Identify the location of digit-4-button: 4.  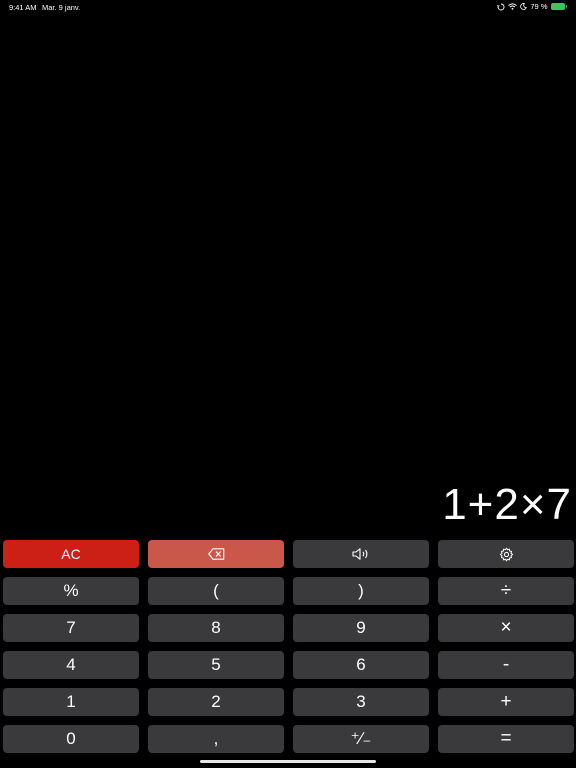
(71, 665).